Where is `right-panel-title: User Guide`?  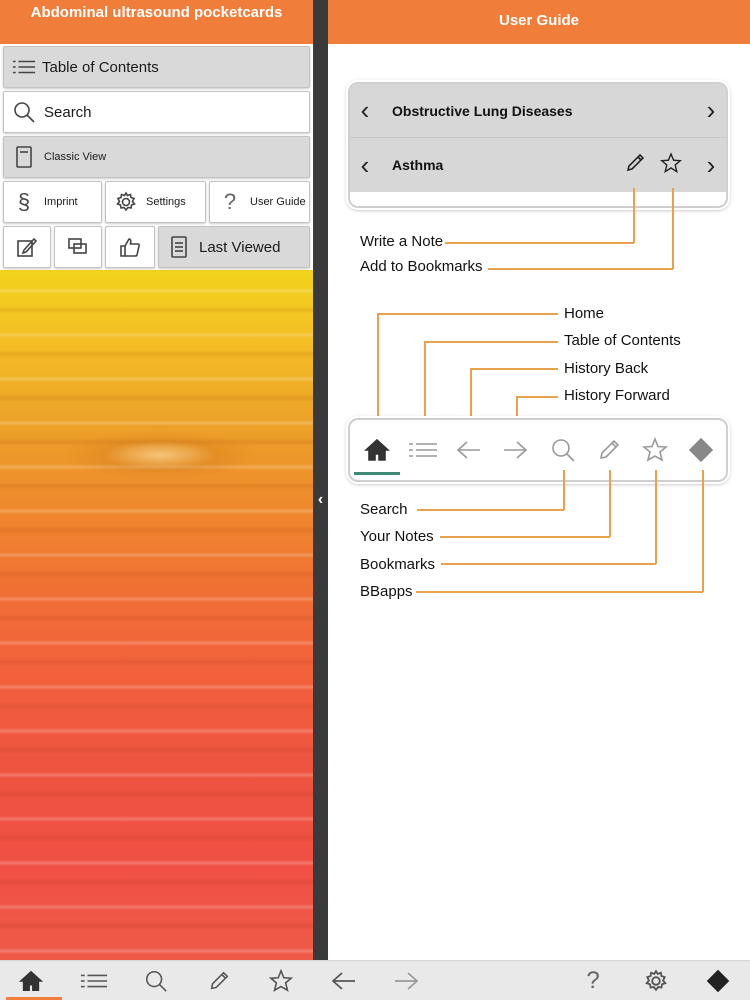 right-panel-title: User Guide is located at coordinates (539, 22).